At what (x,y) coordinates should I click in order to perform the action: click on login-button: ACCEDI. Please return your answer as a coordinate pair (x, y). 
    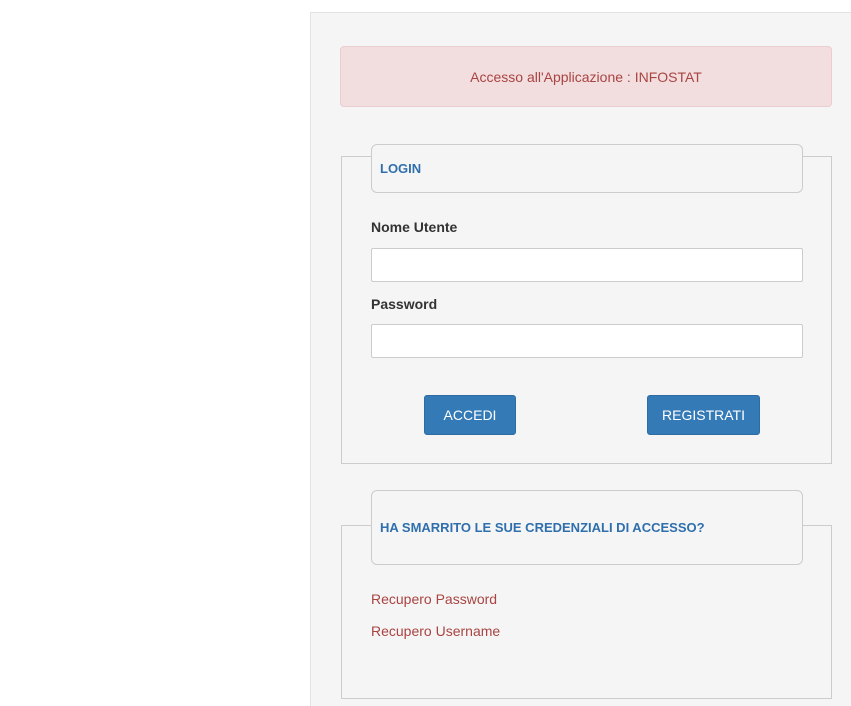
    Looking at the image, I should click on (470, 415).